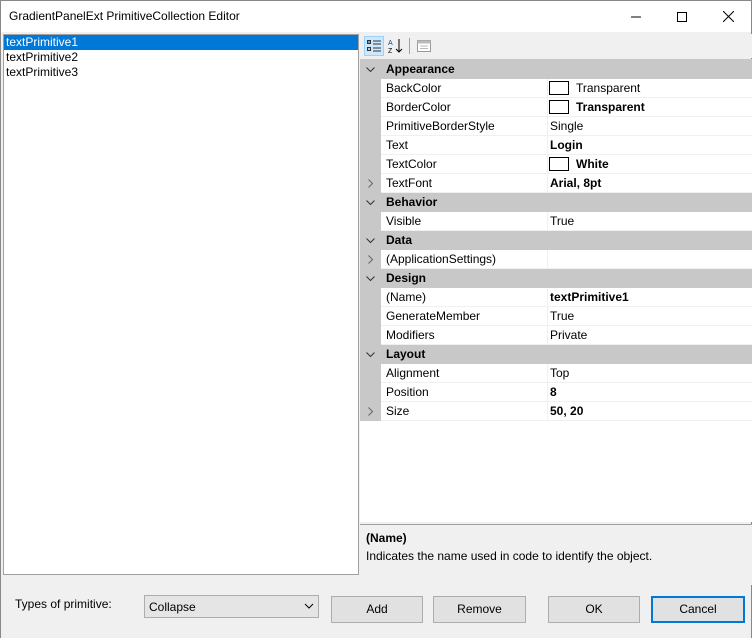  I want to click on svg-text: A, so click(390, 43).